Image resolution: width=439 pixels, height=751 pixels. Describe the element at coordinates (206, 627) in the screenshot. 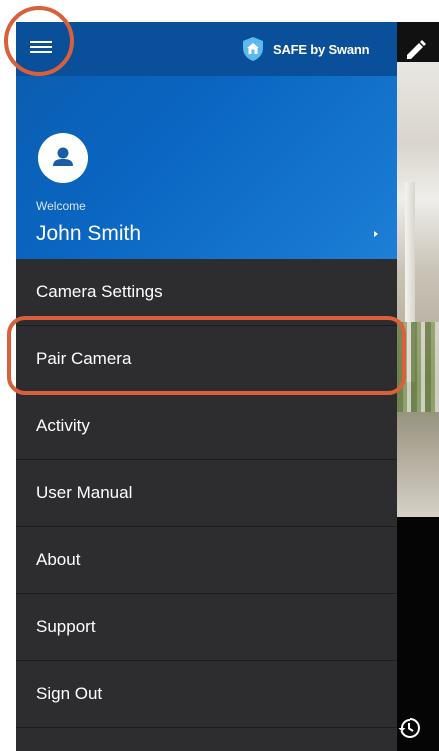

I see `menu-item-support: Support` at that location.